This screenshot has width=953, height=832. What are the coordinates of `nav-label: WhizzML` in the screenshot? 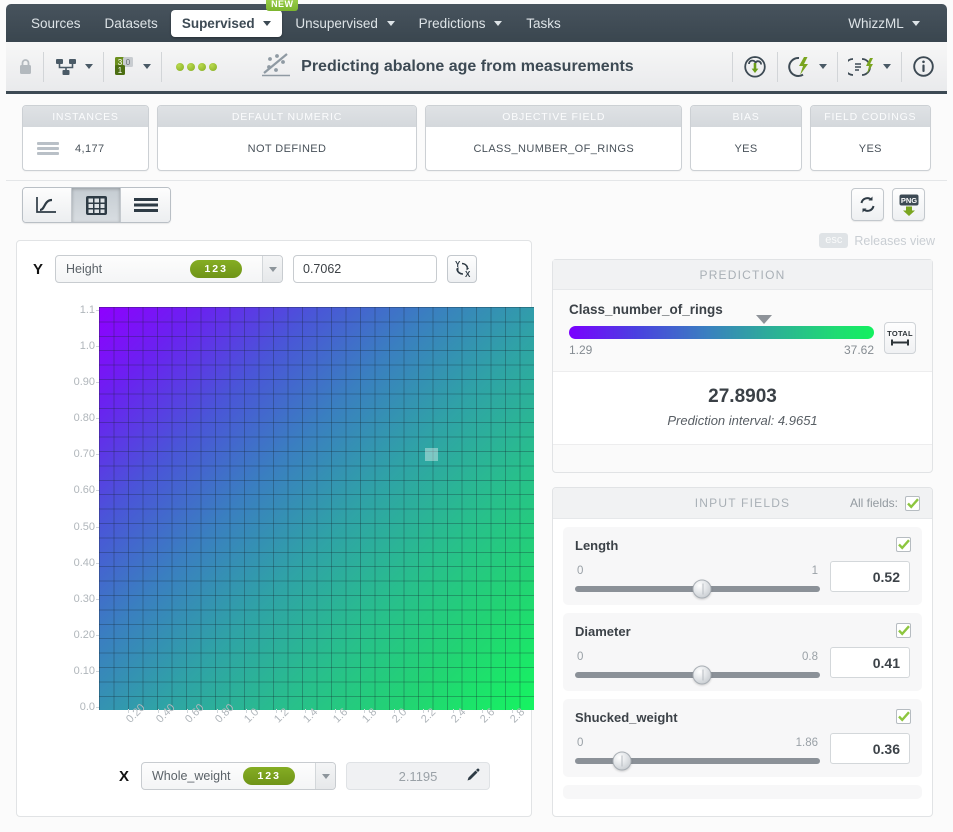 It's located at (876, 23).